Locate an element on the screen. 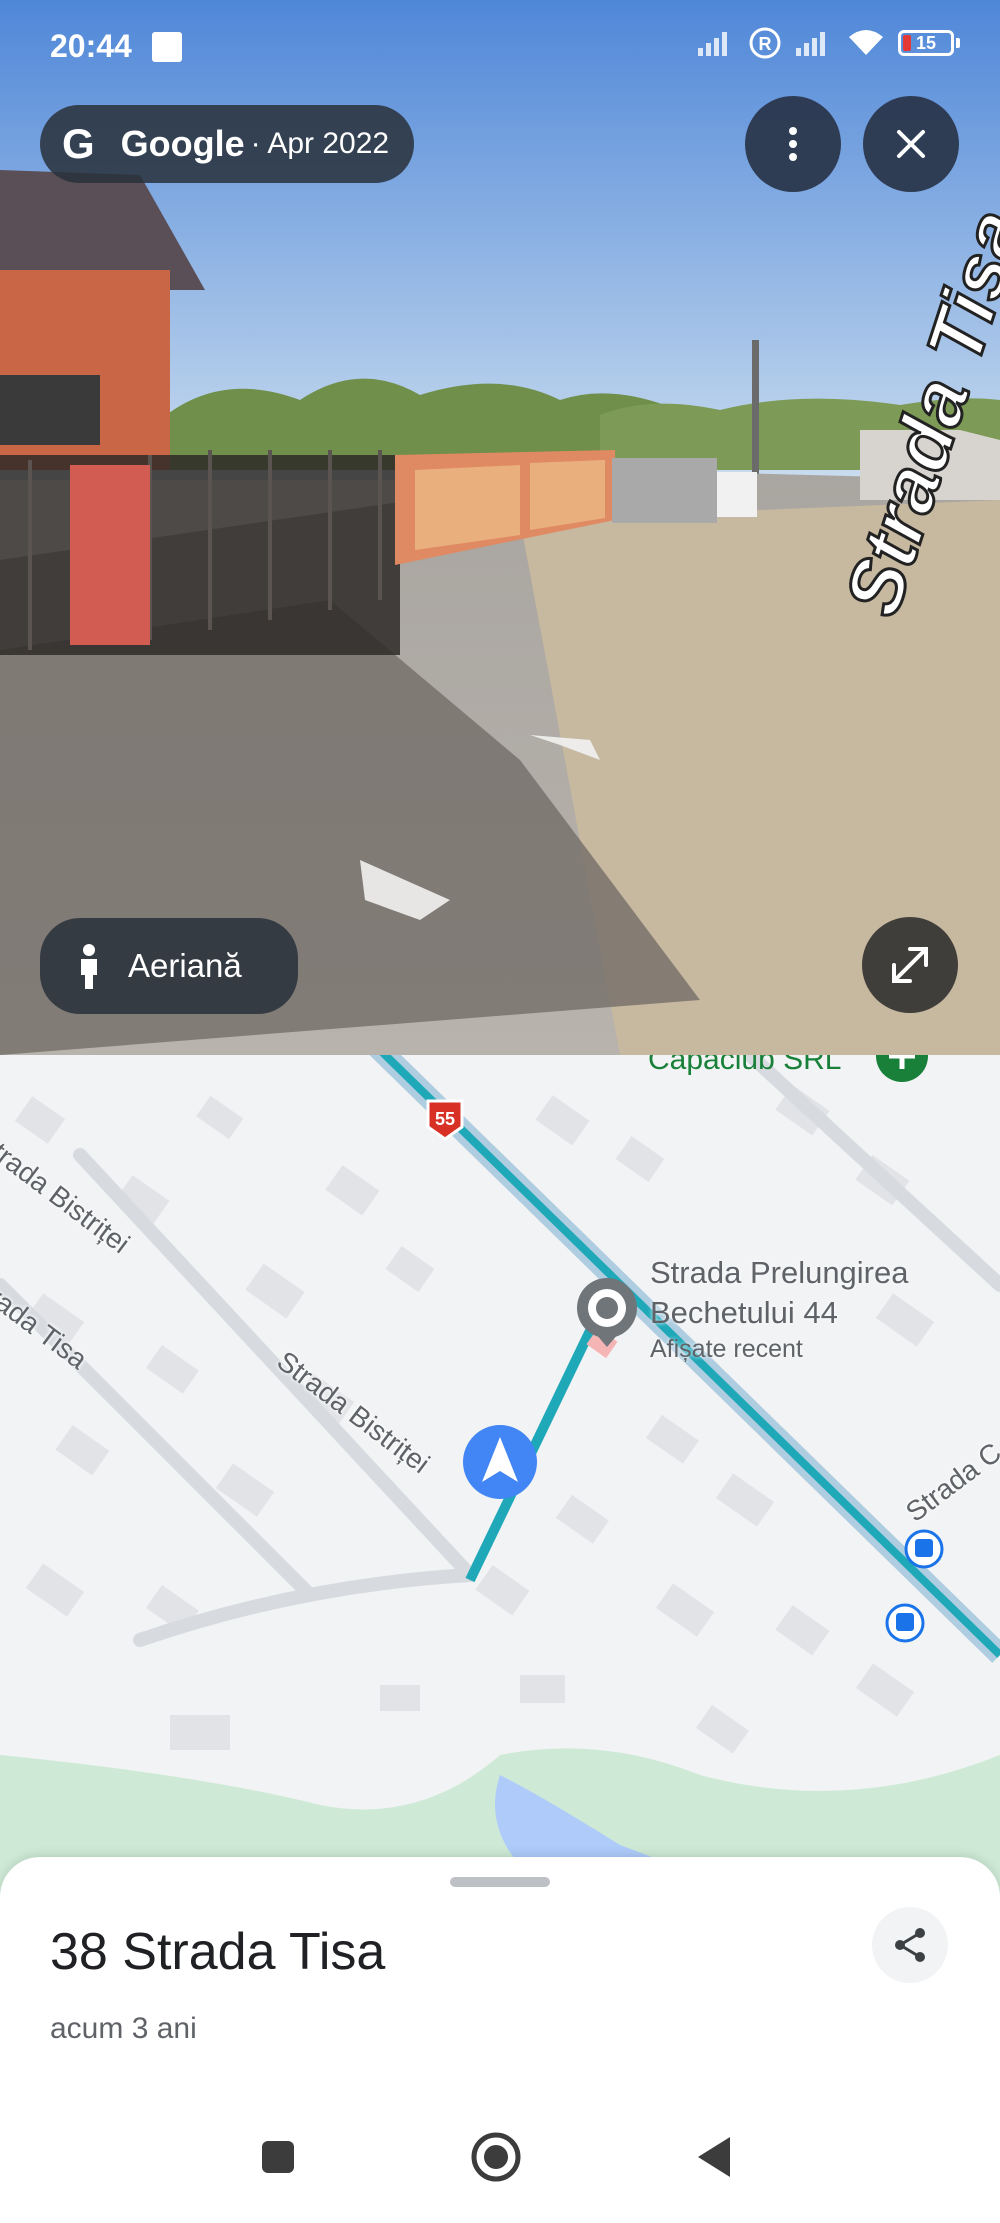 The width and height of the screenshot is (1000, 2223). more-options-button is located at coordinates (793, 144).